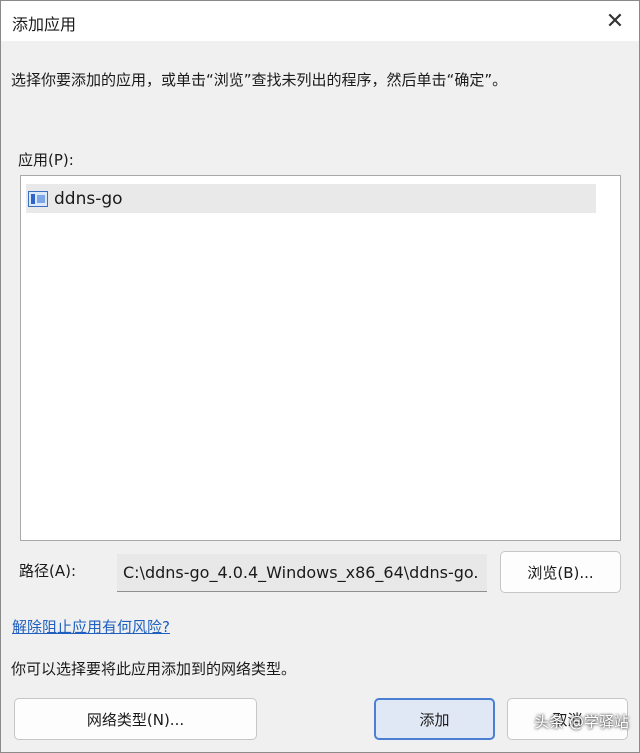 The image size is (640, 753). Describe the element at coordinates (48, 571) in the screenshot. I see `path-label: 路径(A):` at that location.